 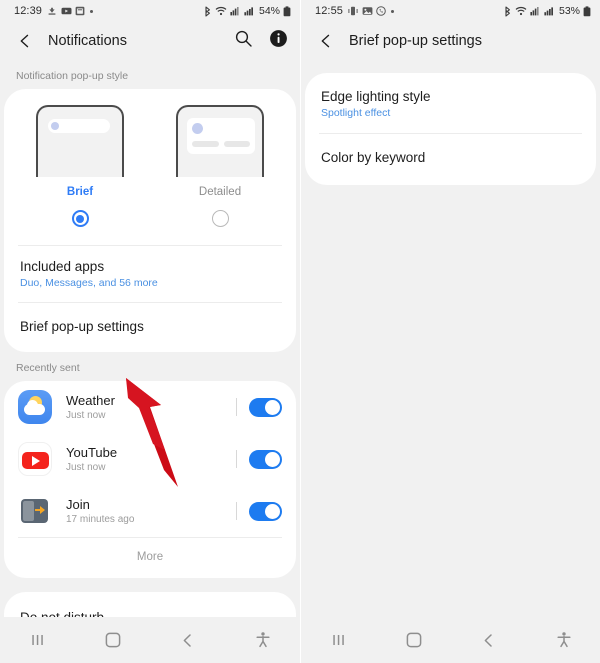 I want to click on brief-preview-image, so click(x=80, y=141).